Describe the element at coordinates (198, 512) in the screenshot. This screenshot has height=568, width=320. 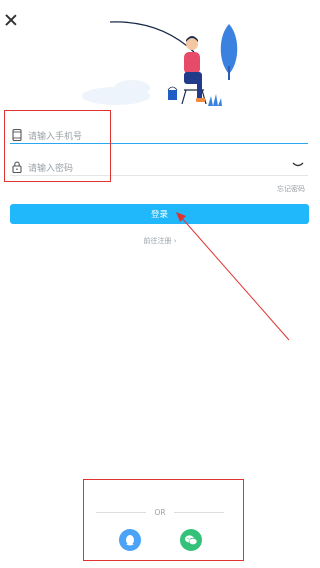
I see `or-line-right` at that location.